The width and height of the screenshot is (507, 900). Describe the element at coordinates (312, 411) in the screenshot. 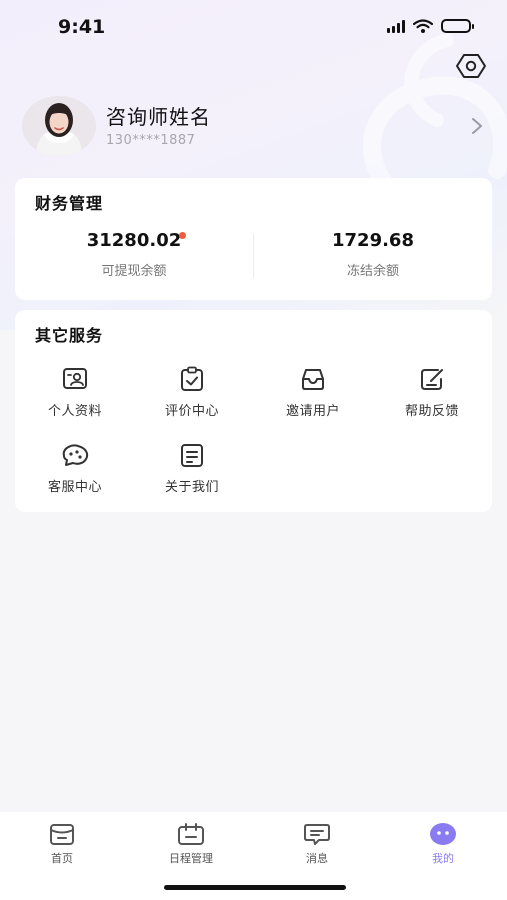

I see `service-label: 邀请用户` at that location.